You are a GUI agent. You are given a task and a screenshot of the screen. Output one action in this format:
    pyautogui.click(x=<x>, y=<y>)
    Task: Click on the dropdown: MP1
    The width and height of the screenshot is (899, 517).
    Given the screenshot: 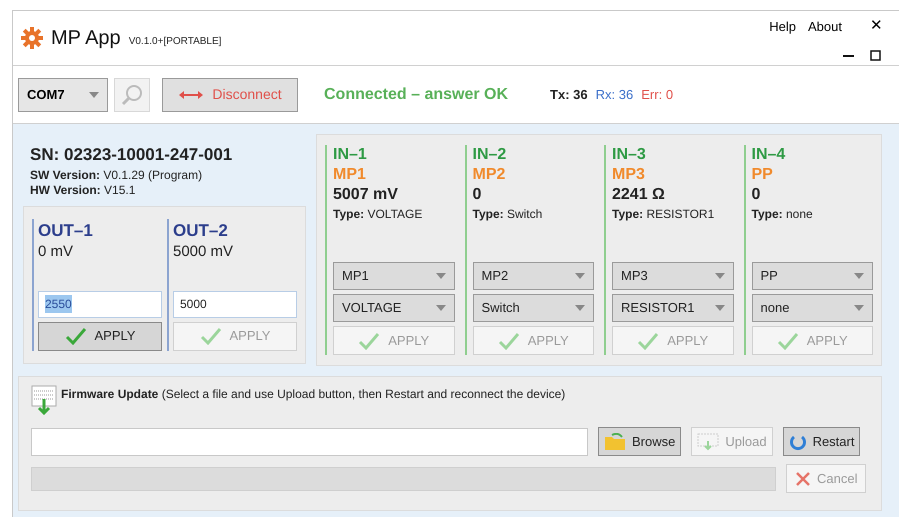 What is the action you would take?
    pyautogui.click(x=393, y=276)
    